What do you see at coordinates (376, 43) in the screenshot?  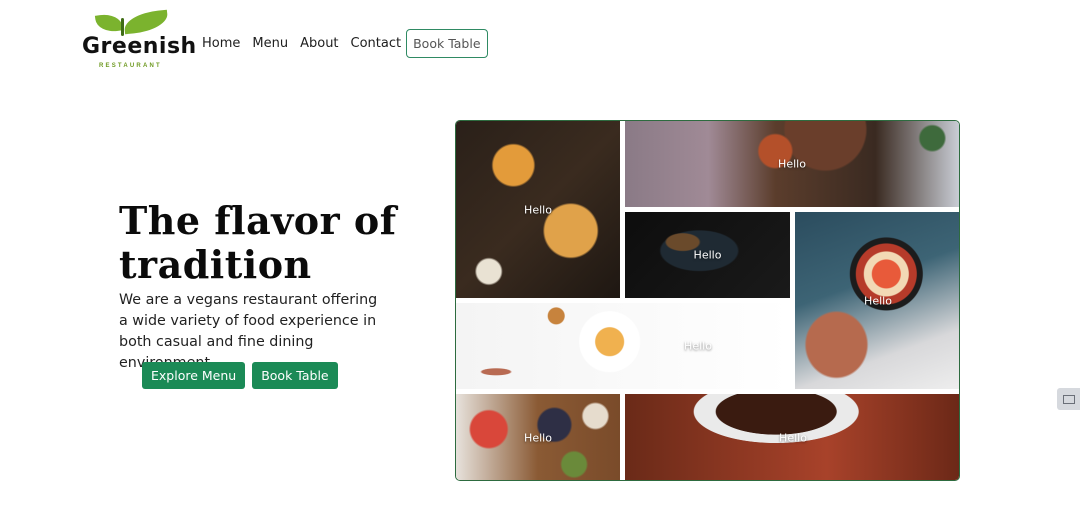 I see `nav-contact: Contact` at bounding box center [376, 43].